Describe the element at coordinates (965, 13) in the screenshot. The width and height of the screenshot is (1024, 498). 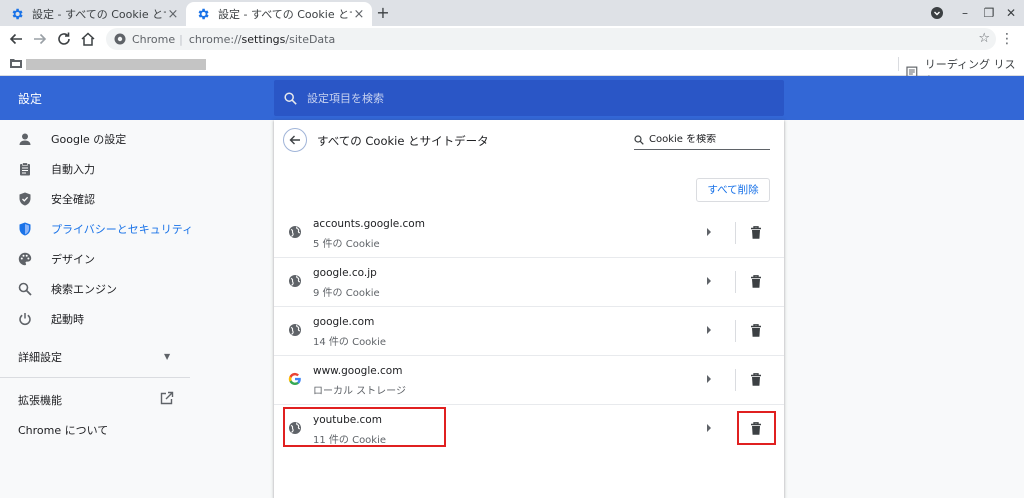
I see `minimize-button: –` at that location.